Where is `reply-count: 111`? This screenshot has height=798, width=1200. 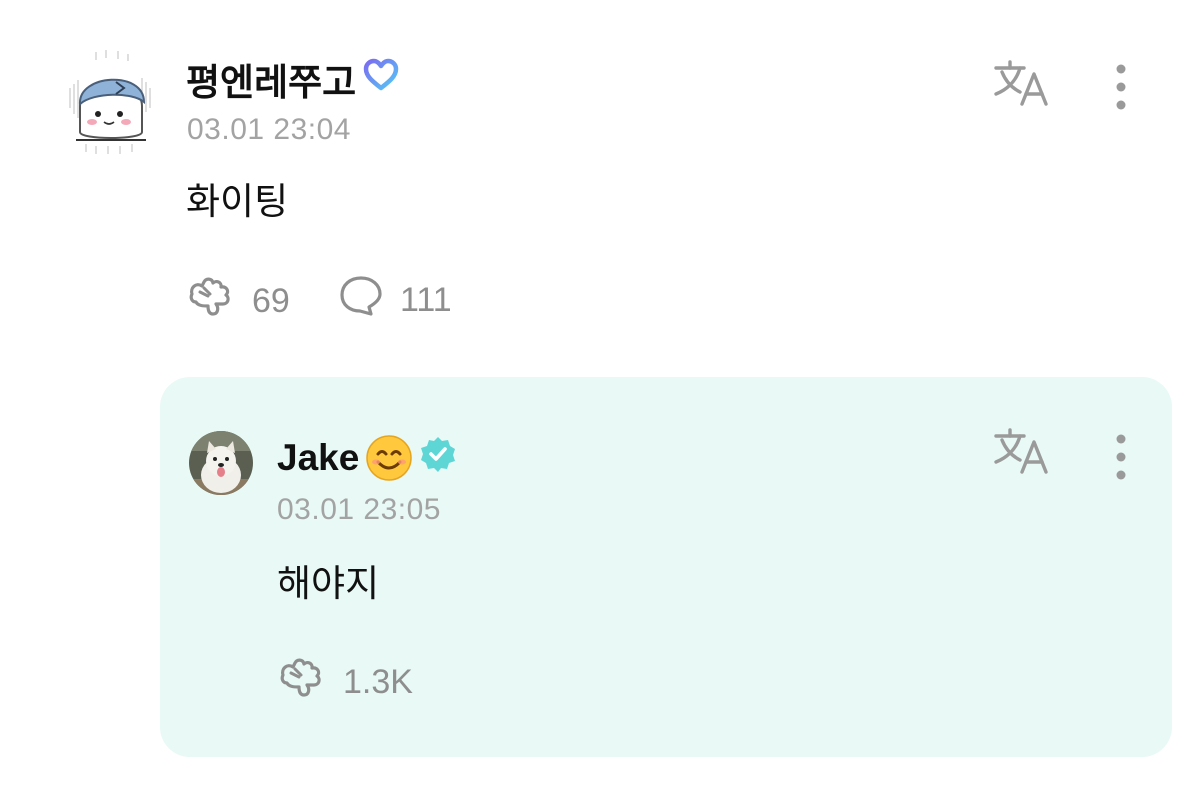 reply-count: 111 is located at coordinates (426, 300).